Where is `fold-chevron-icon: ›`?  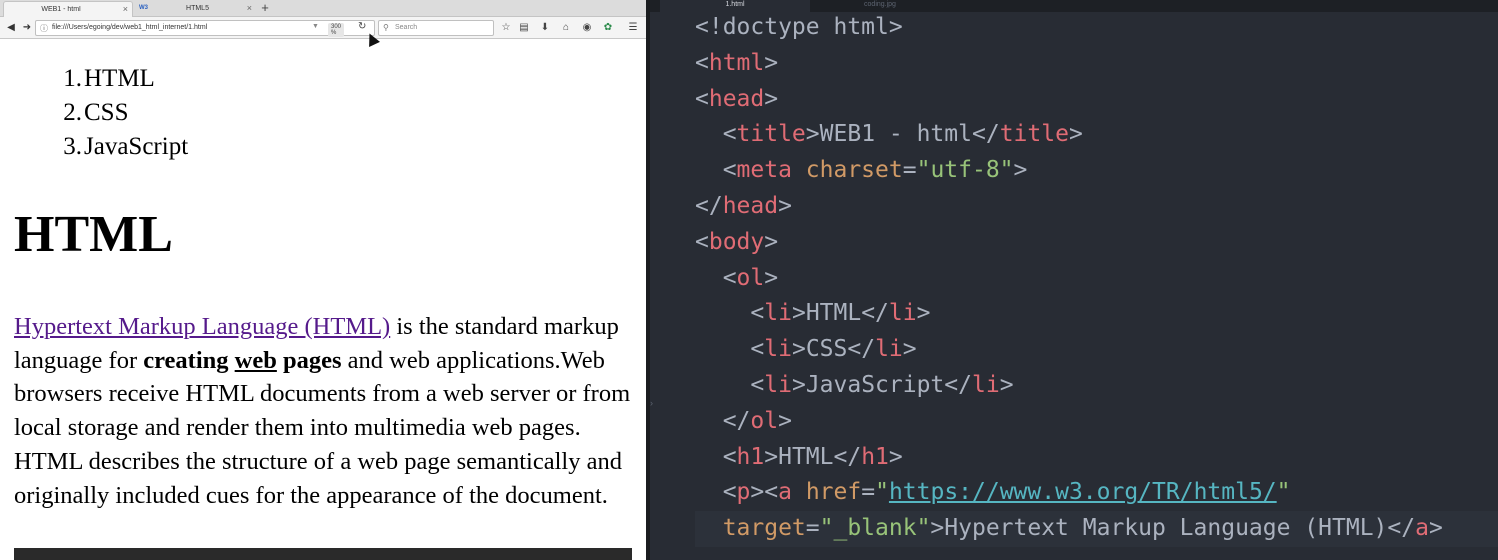 fold-chevron-icon: › is located at coordinates (651, 403).